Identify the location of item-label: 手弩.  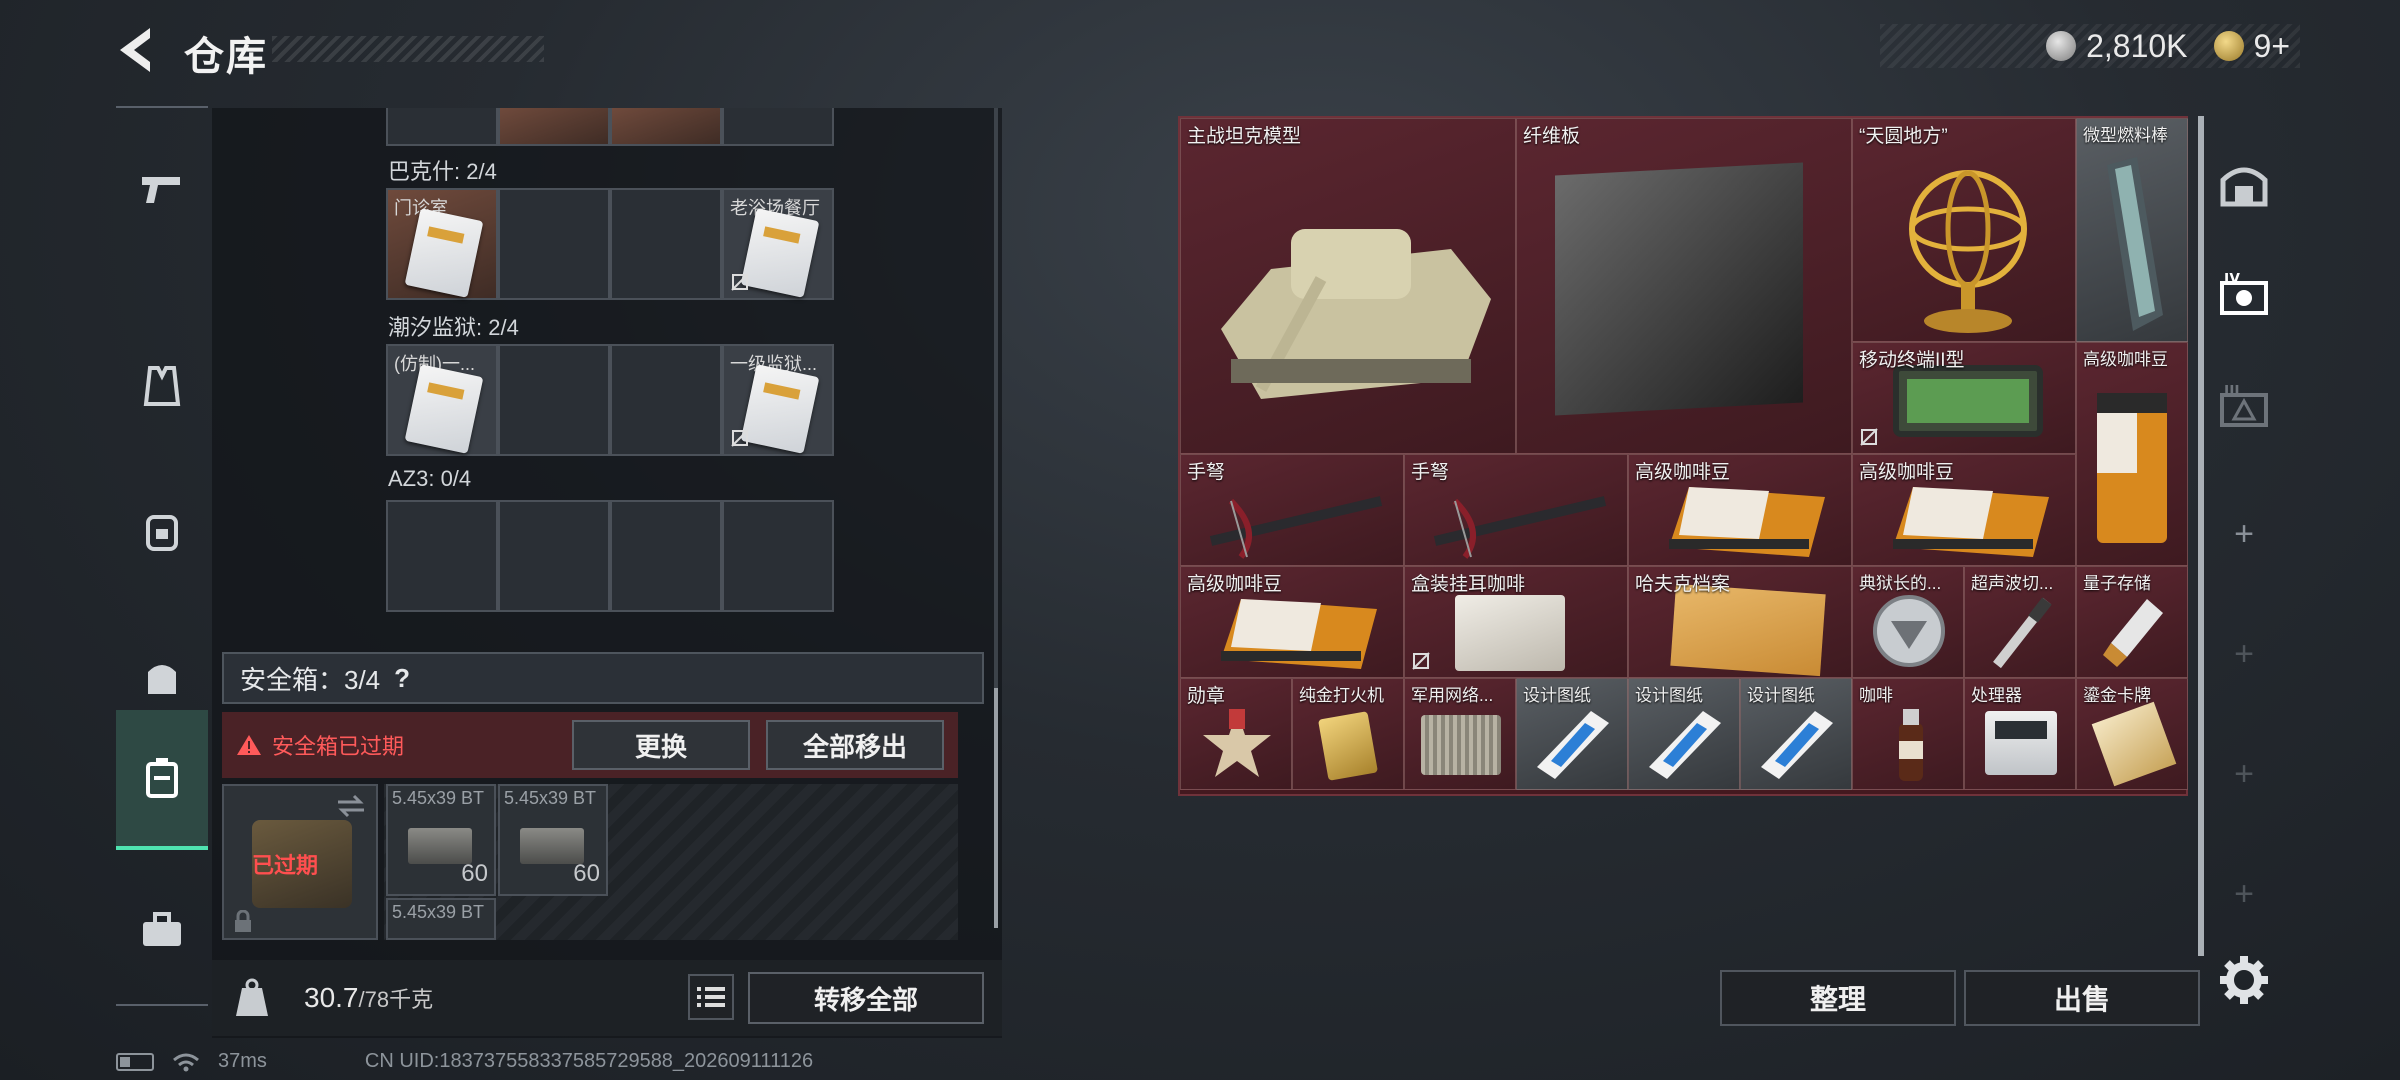
(1206, 472).